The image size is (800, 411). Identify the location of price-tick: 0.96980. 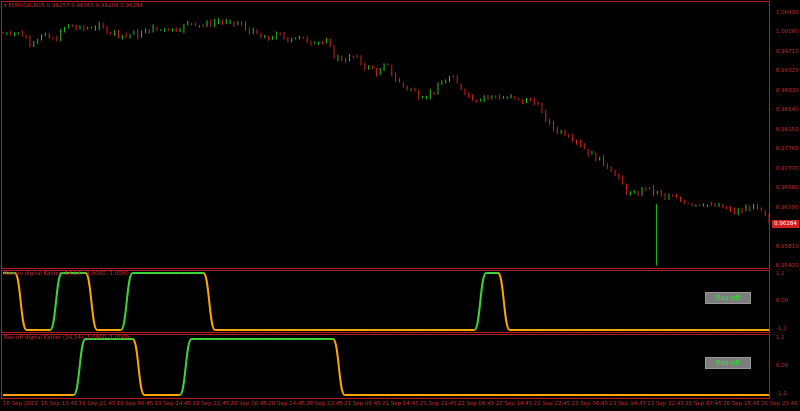
(787, 188).